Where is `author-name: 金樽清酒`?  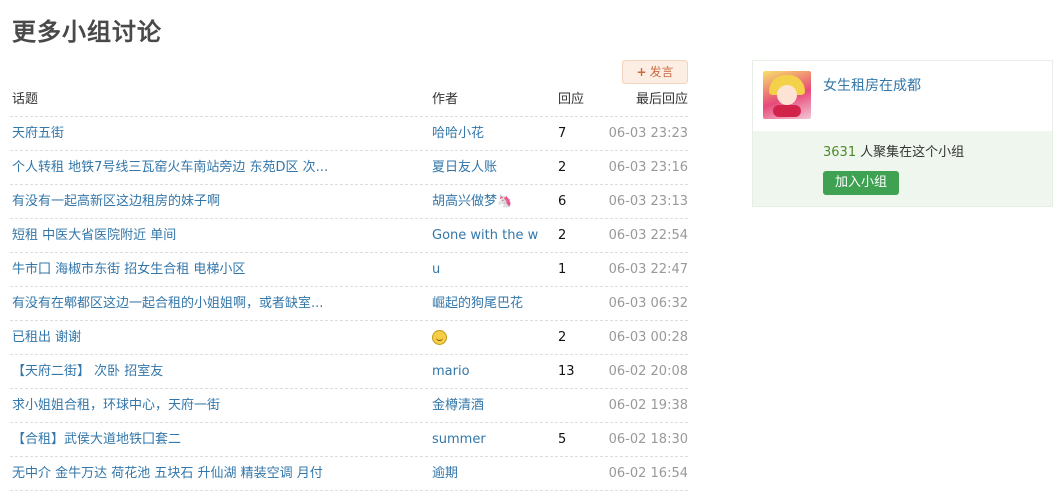
author-name: 金樽清酒 is located at coordinates (458, 405).